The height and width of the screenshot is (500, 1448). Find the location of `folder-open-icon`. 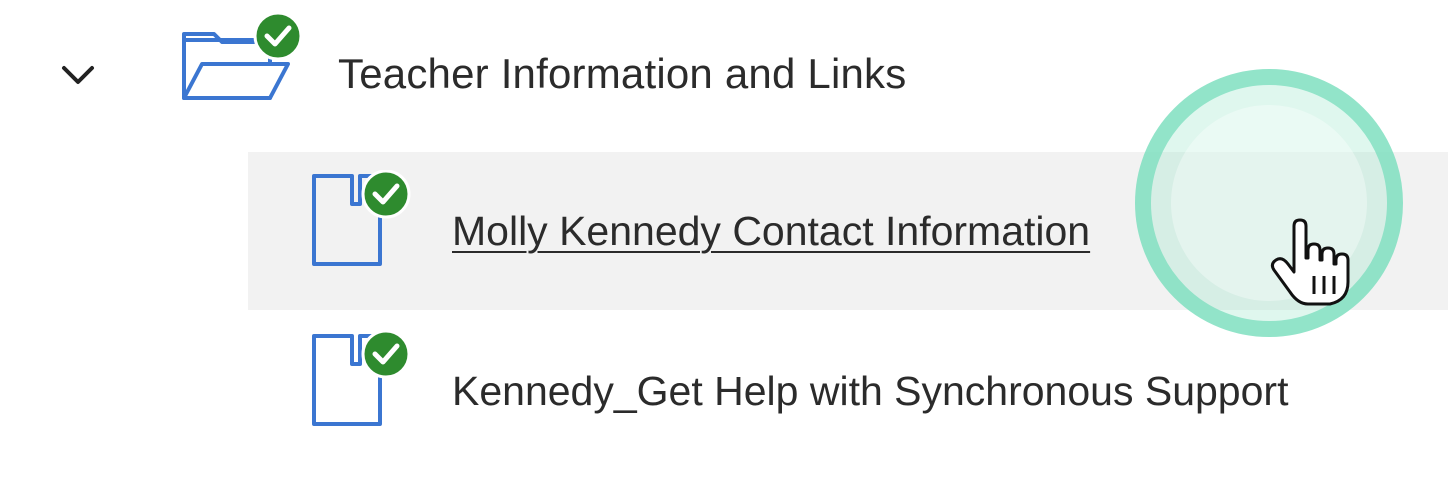

folder-open-icon is located at coordinates (242, 55).